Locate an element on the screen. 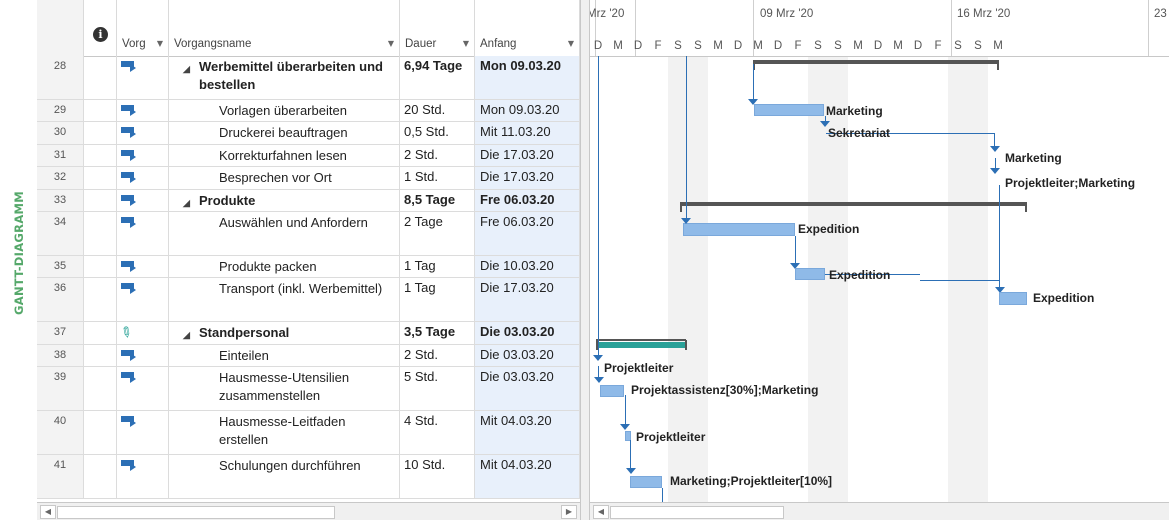  start-cell: Die 10.03.20 is located at coordinates (527, 266).